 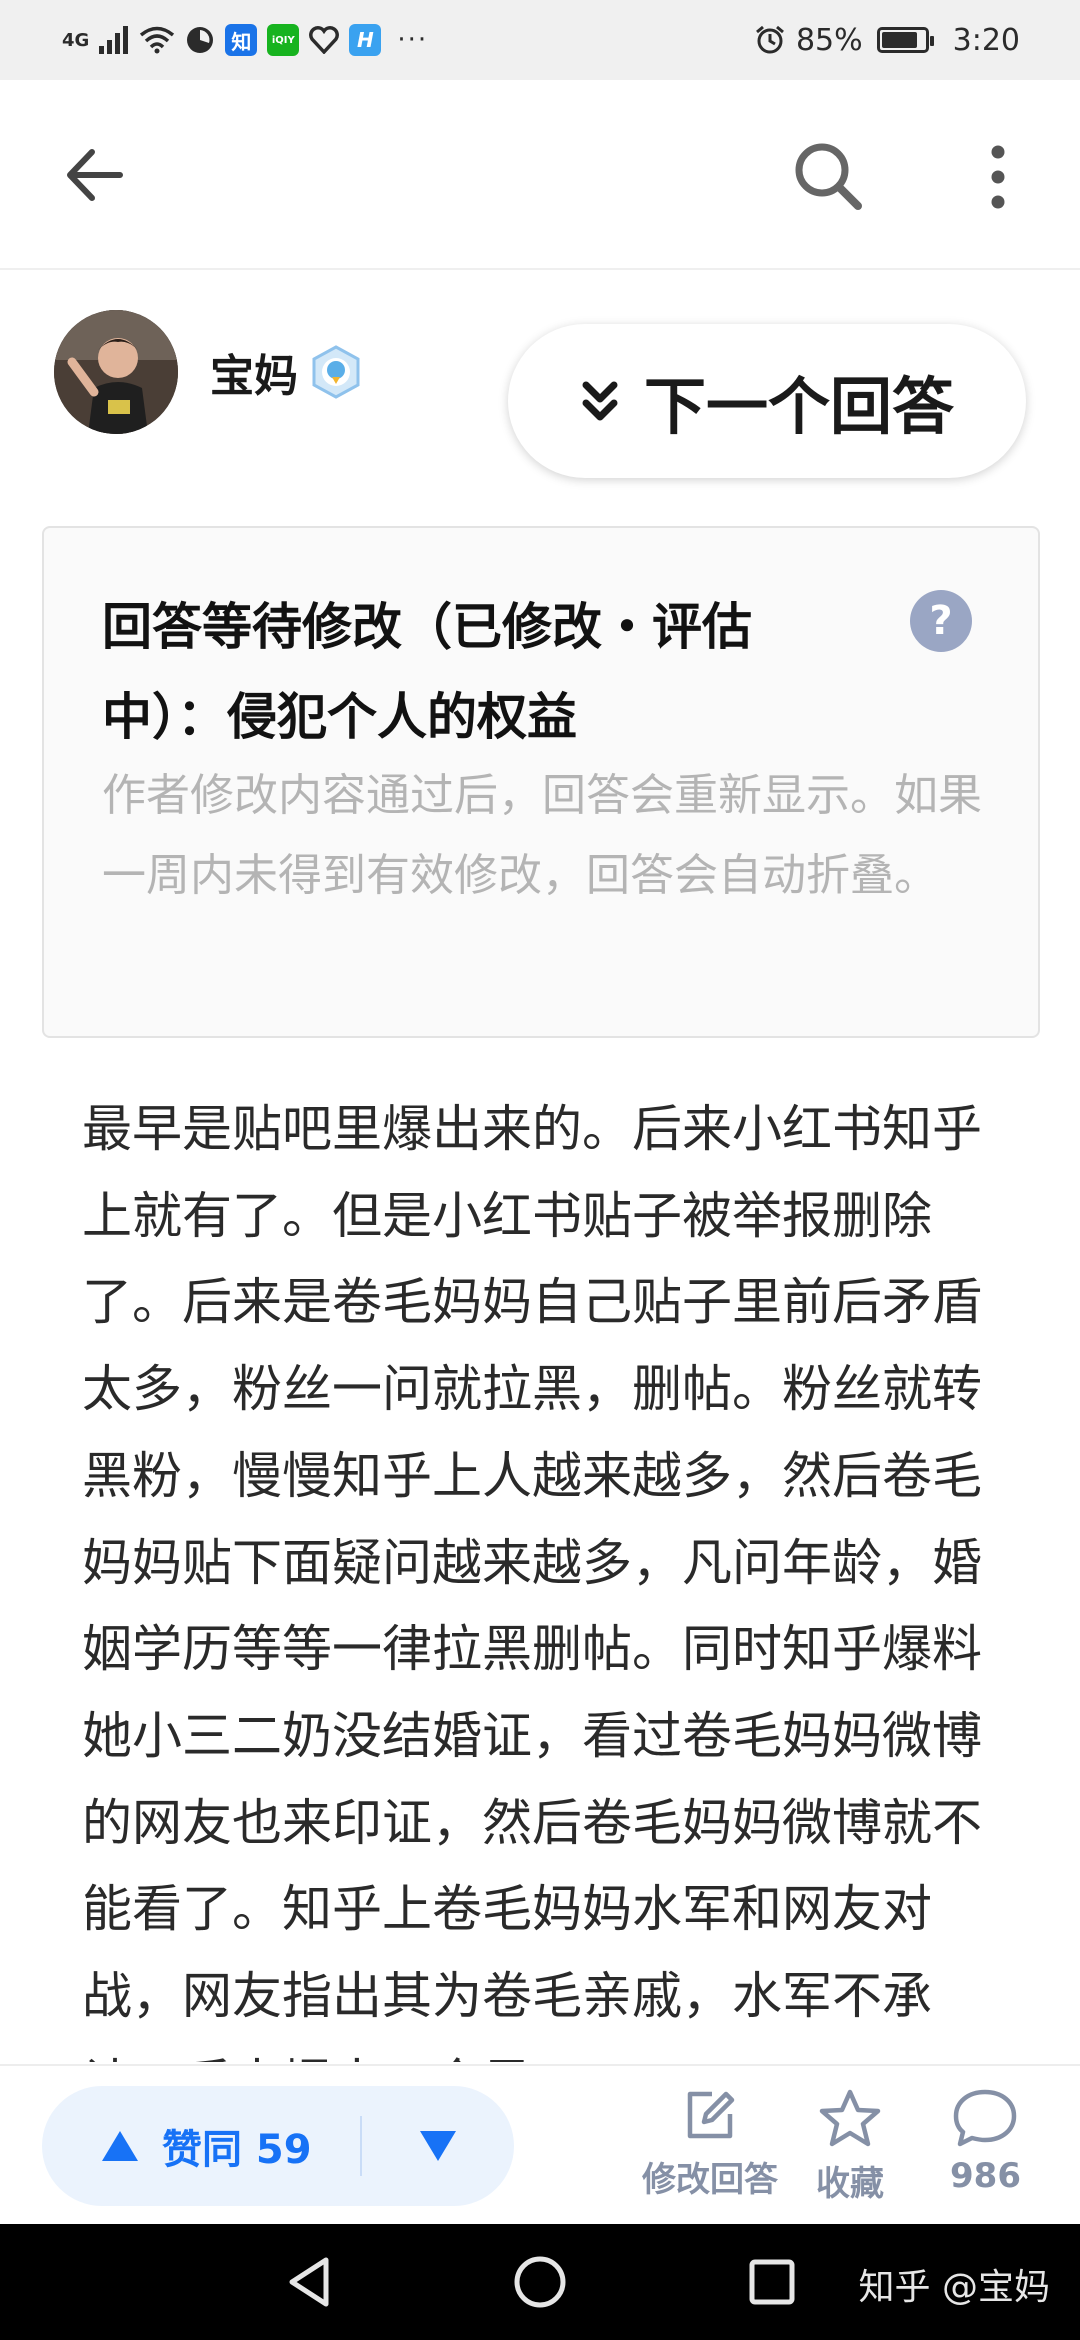 What do you see at coordinates (998, 177) in the screenshot?
I see `more-options-icon` at bounding box center [998, 177].